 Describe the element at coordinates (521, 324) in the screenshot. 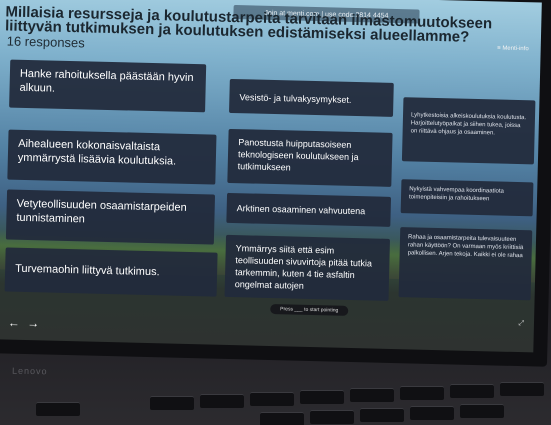

I see `fullscreen-icon: ⤢` at that location.